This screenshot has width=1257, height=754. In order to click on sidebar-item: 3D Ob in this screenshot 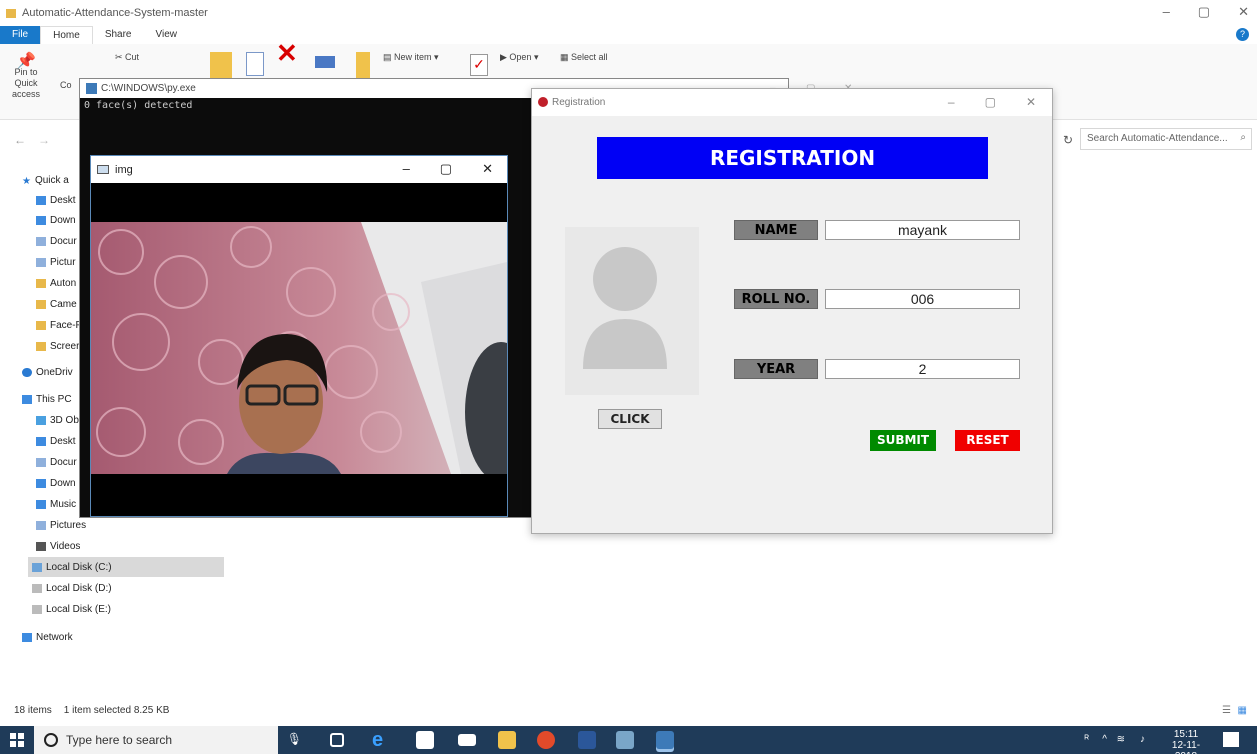, I will do `click(57, 420)`.